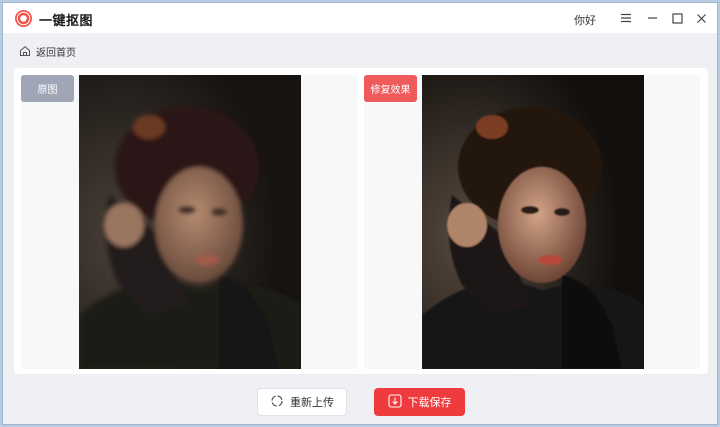  What do you see at coordinates (56, 53) in the screenshot?
I see `back-label: 返回首页` at bounding box center [56, 53].